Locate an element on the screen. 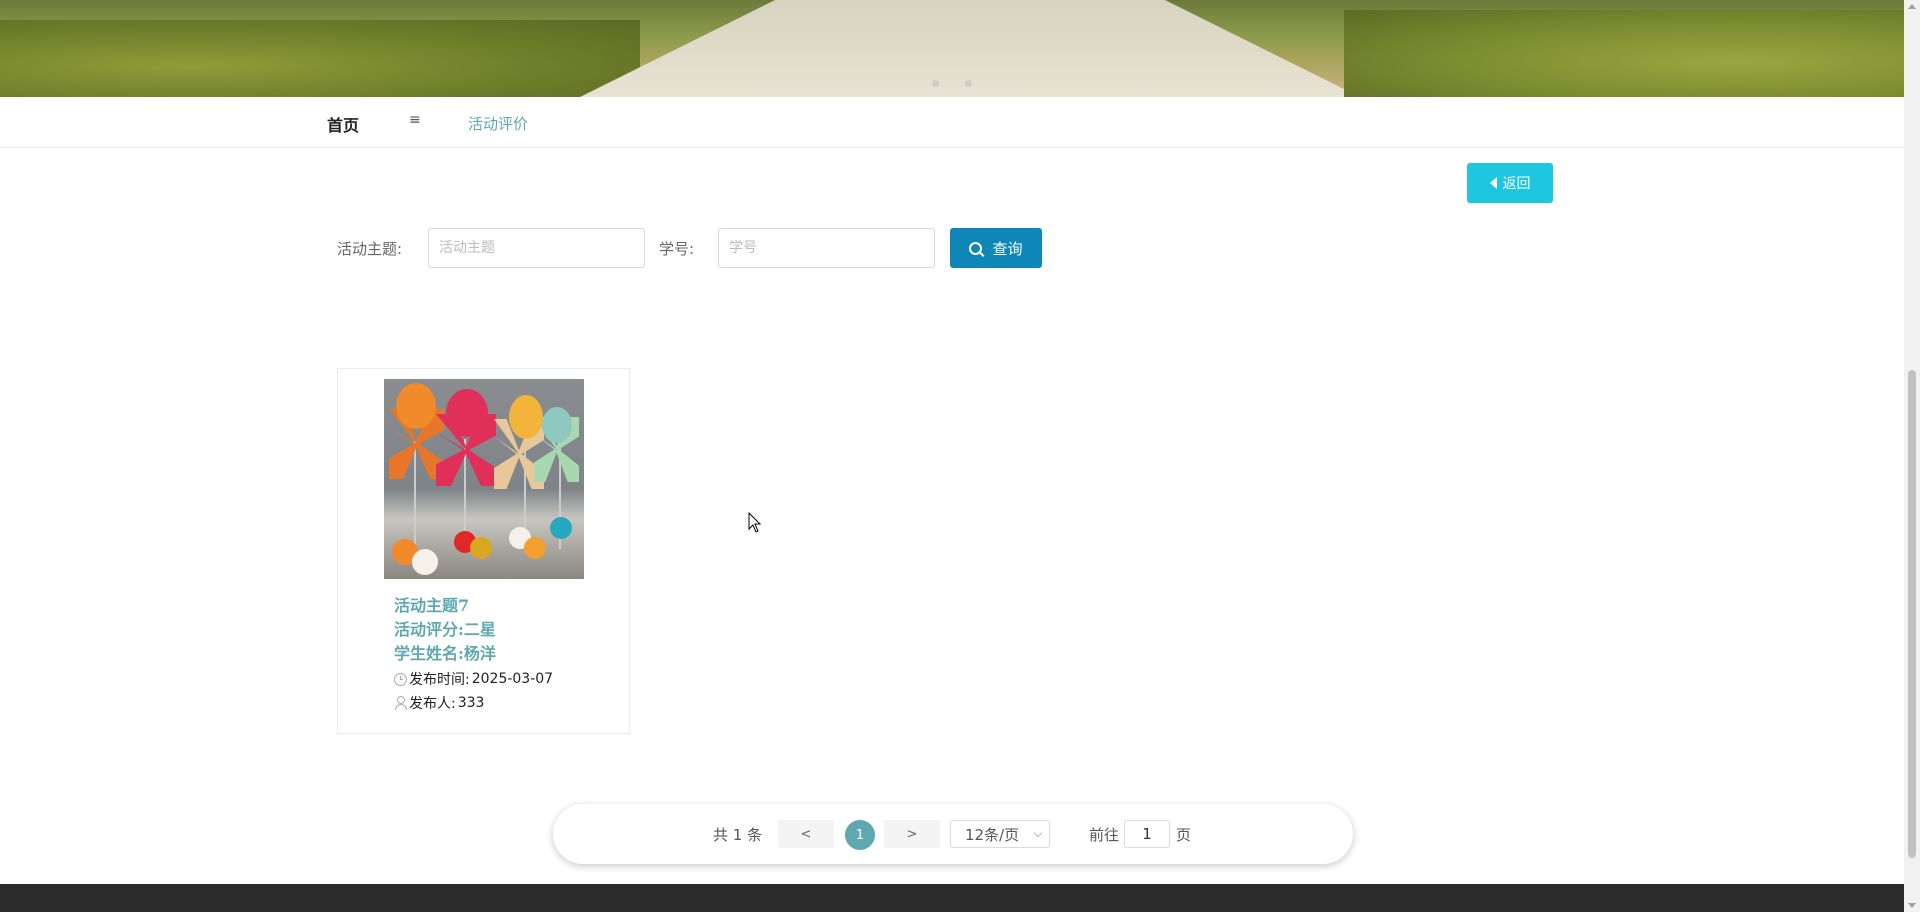 This screenshot has height=912, width=1920. scroll-down-icon is located at coordinates (1912, 905).